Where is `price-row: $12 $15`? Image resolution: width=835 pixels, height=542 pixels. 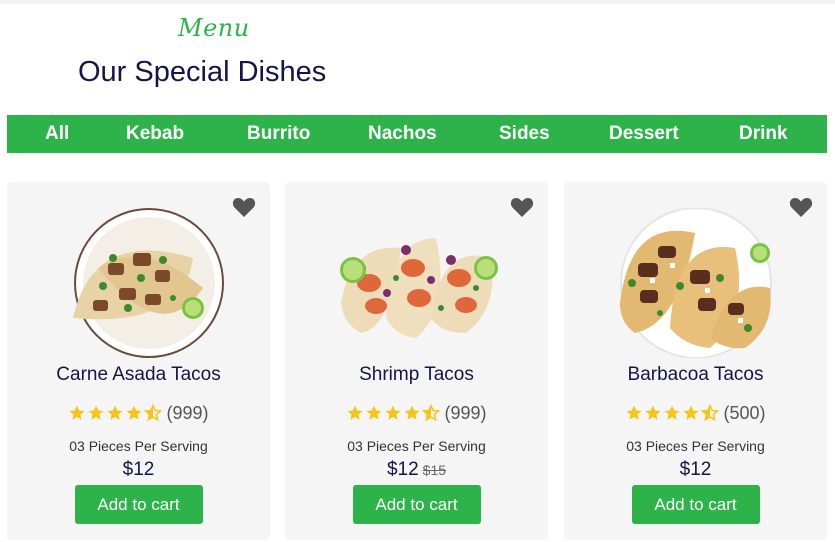 price-row: $12 $15 is located at coordinates (416, 470).